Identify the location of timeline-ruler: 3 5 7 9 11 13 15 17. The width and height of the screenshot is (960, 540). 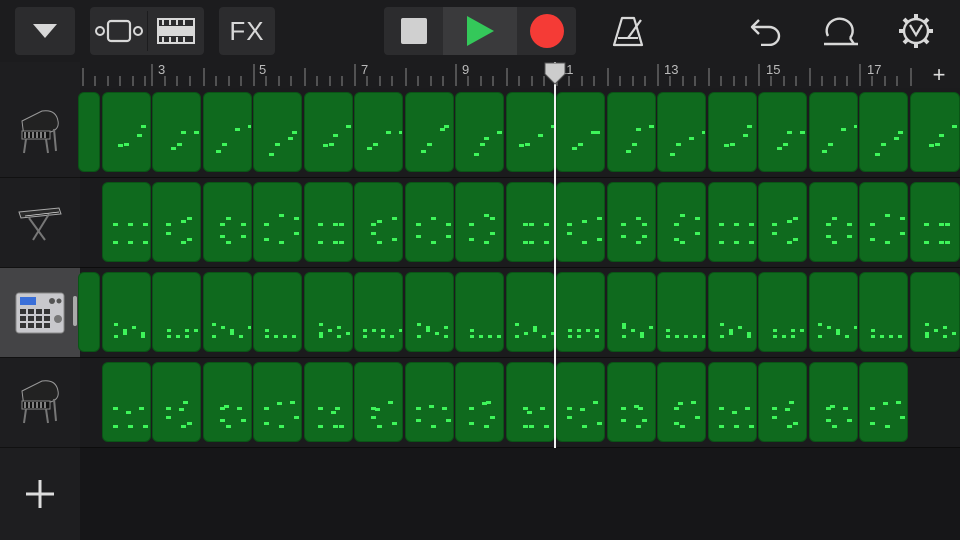
(520, 75).